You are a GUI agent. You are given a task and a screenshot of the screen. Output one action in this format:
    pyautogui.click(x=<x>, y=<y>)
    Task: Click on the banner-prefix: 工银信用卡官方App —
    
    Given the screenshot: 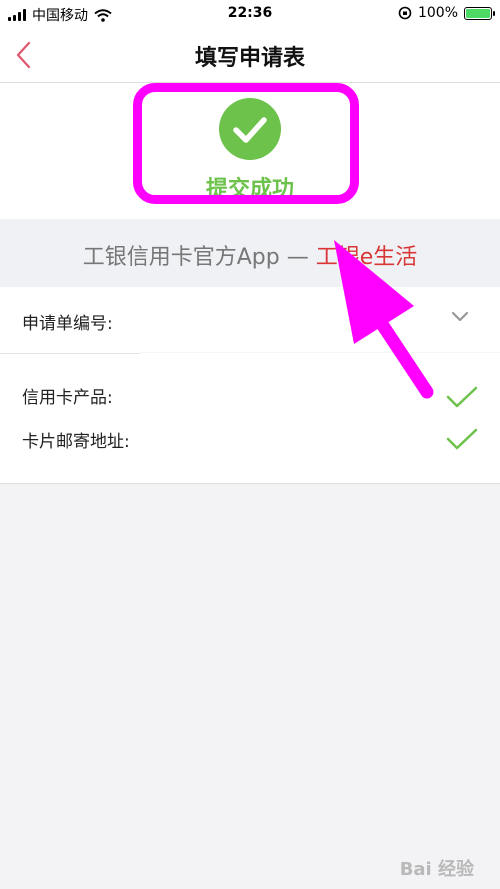 What is the action you would take?
    pyautogui.click(x=195, y=257)
    